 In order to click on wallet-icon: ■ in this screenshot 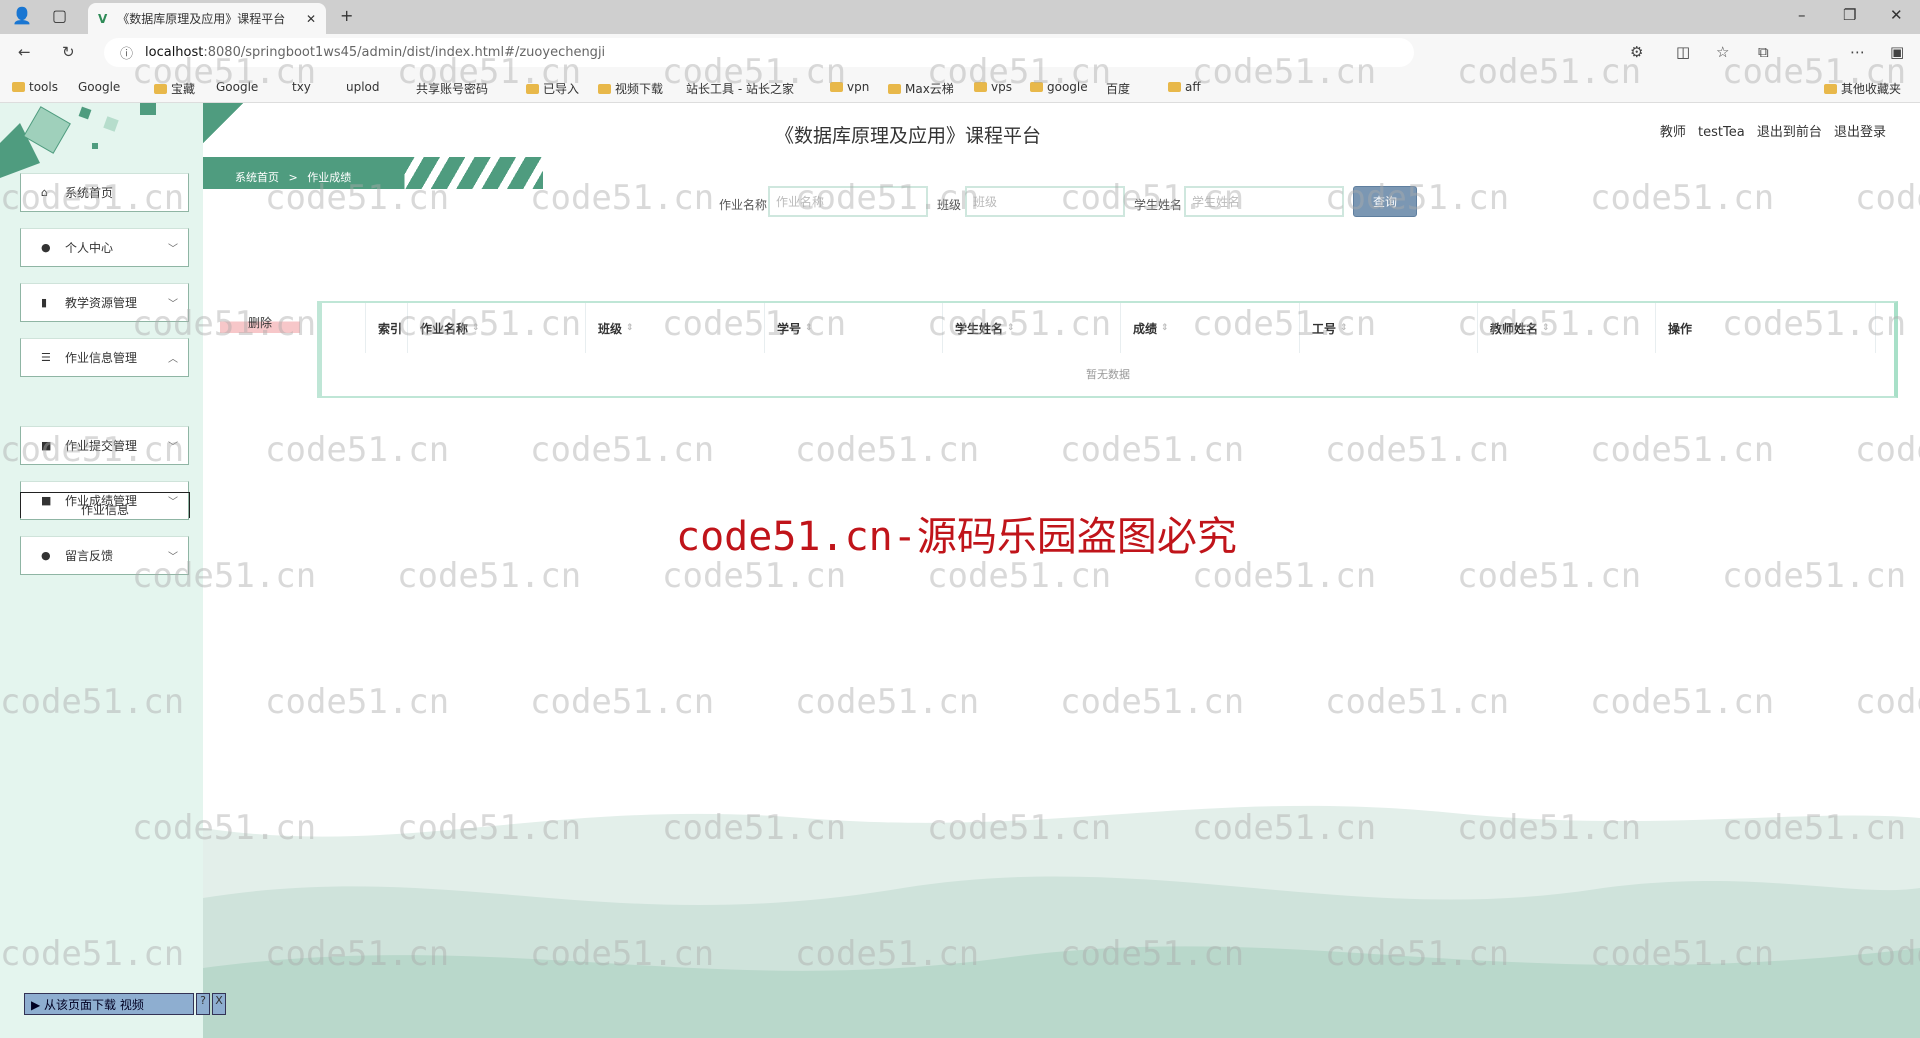, I will do `click(46, 445)`.